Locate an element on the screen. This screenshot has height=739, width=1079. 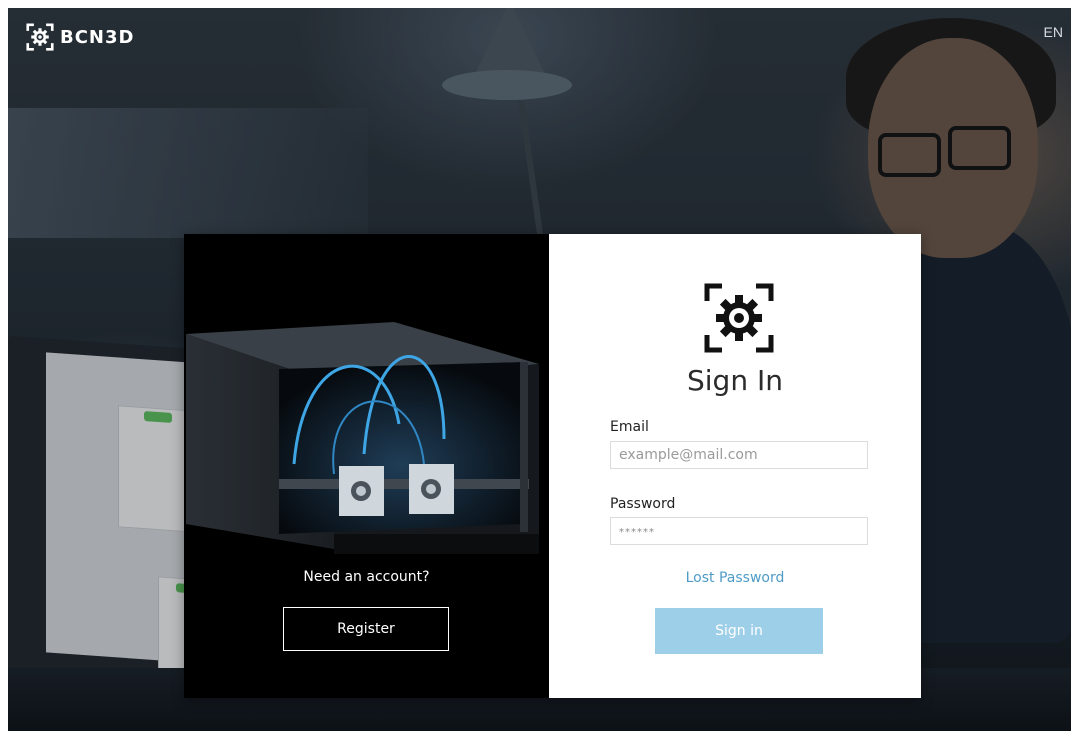
signin-title: Sign In is located at coordinates (735, 380).